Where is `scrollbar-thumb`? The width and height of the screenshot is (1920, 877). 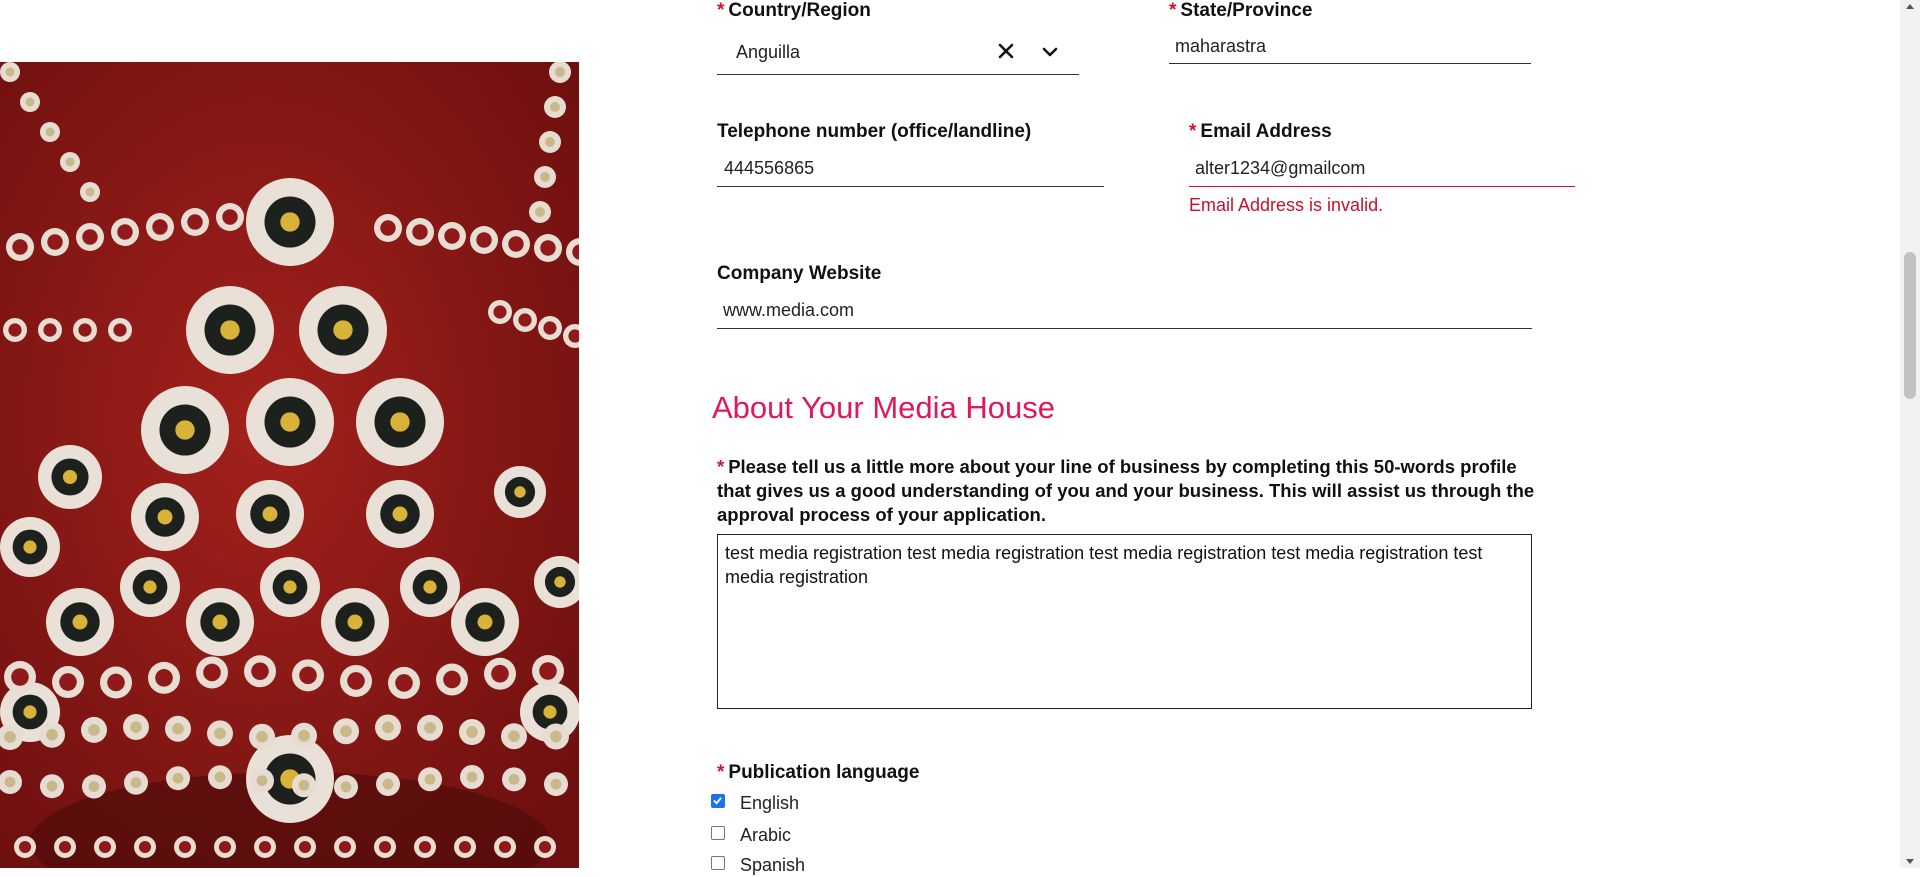
scrollbar-thumb is located at coordinates (1910, 325).